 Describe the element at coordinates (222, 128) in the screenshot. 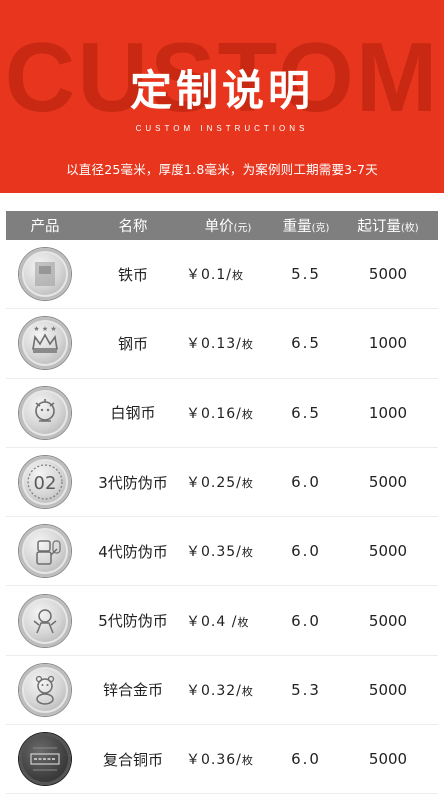

I see `page-subtitle: CUSTOM INSTRUCTIONS` at that location.